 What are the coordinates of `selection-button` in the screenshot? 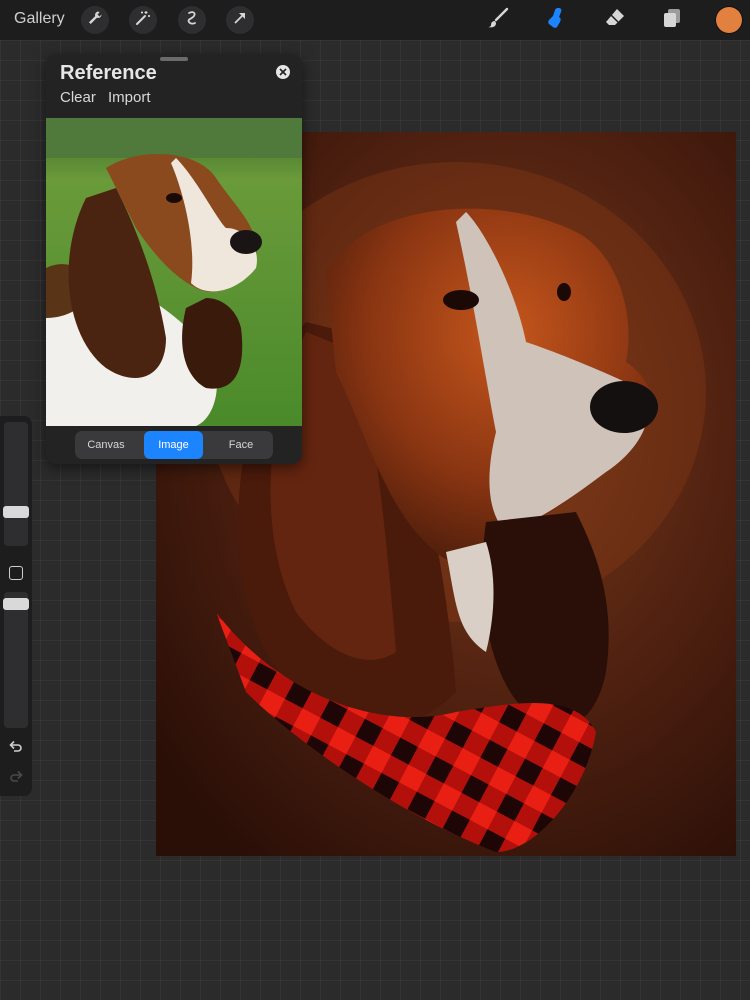 It's located at (192, 20).